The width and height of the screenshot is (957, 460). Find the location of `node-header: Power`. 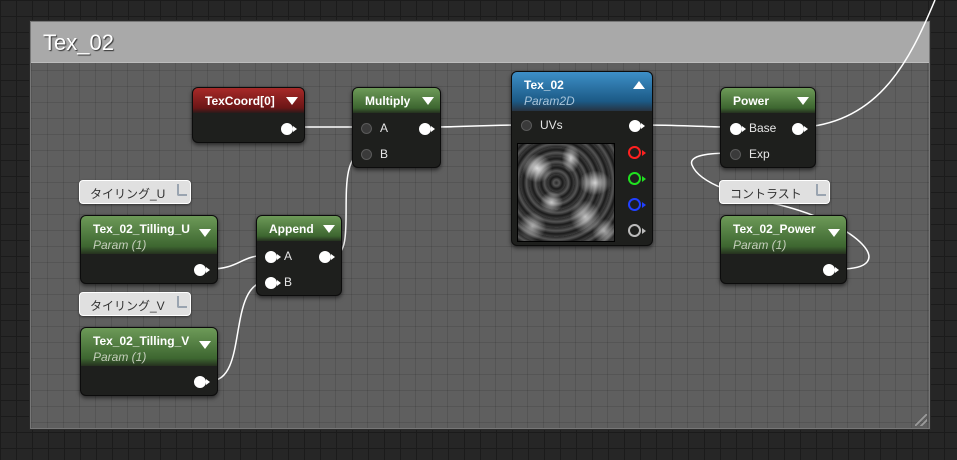

node-header: Power is located at coordinates (768, 100).